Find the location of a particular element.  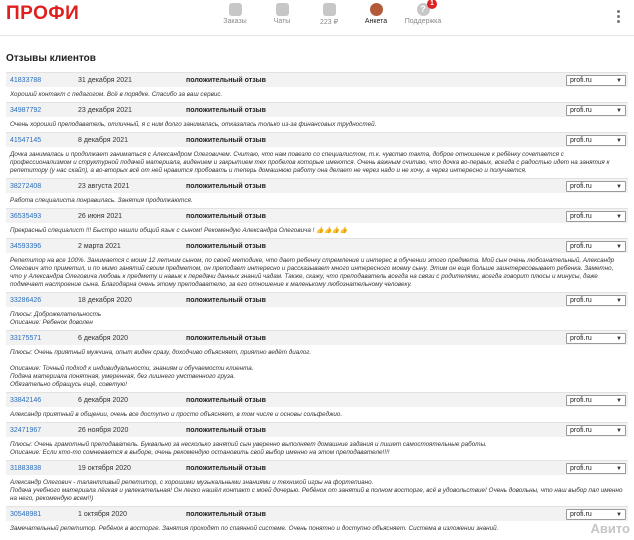

nav-balance-label: 223 ₽ is located at coordinates (329, 22).